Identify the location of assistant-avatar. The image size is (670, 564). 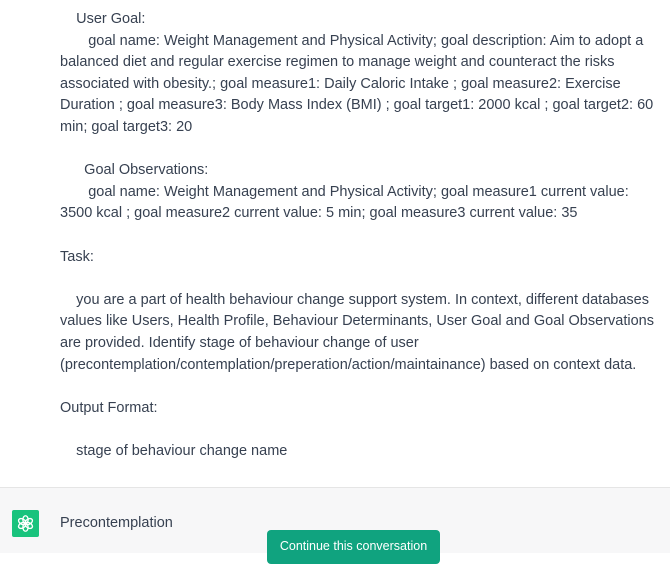
(25, 523).